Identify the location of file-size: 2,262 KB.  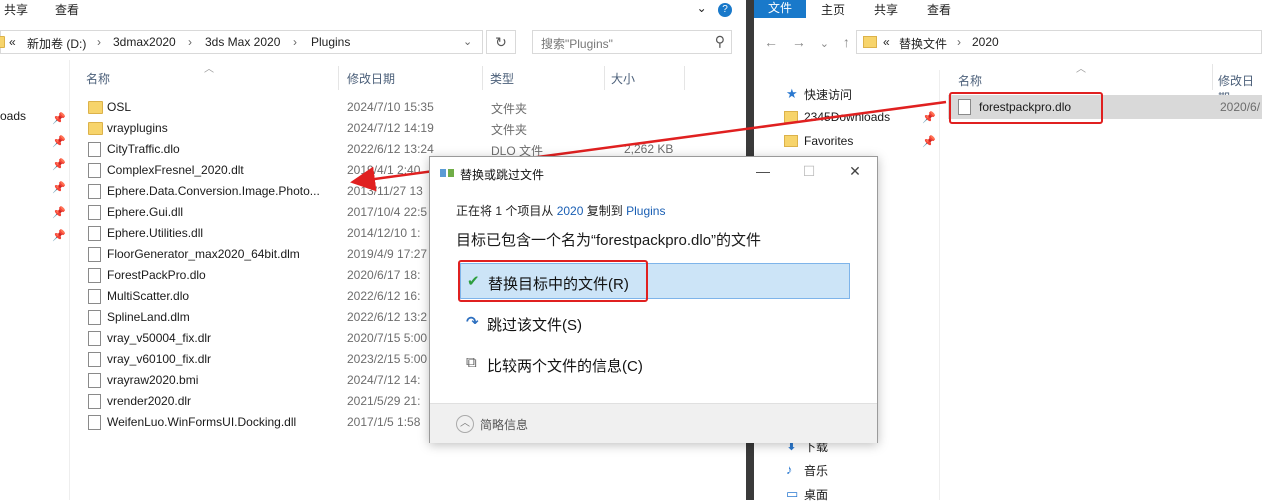
(649, 149).